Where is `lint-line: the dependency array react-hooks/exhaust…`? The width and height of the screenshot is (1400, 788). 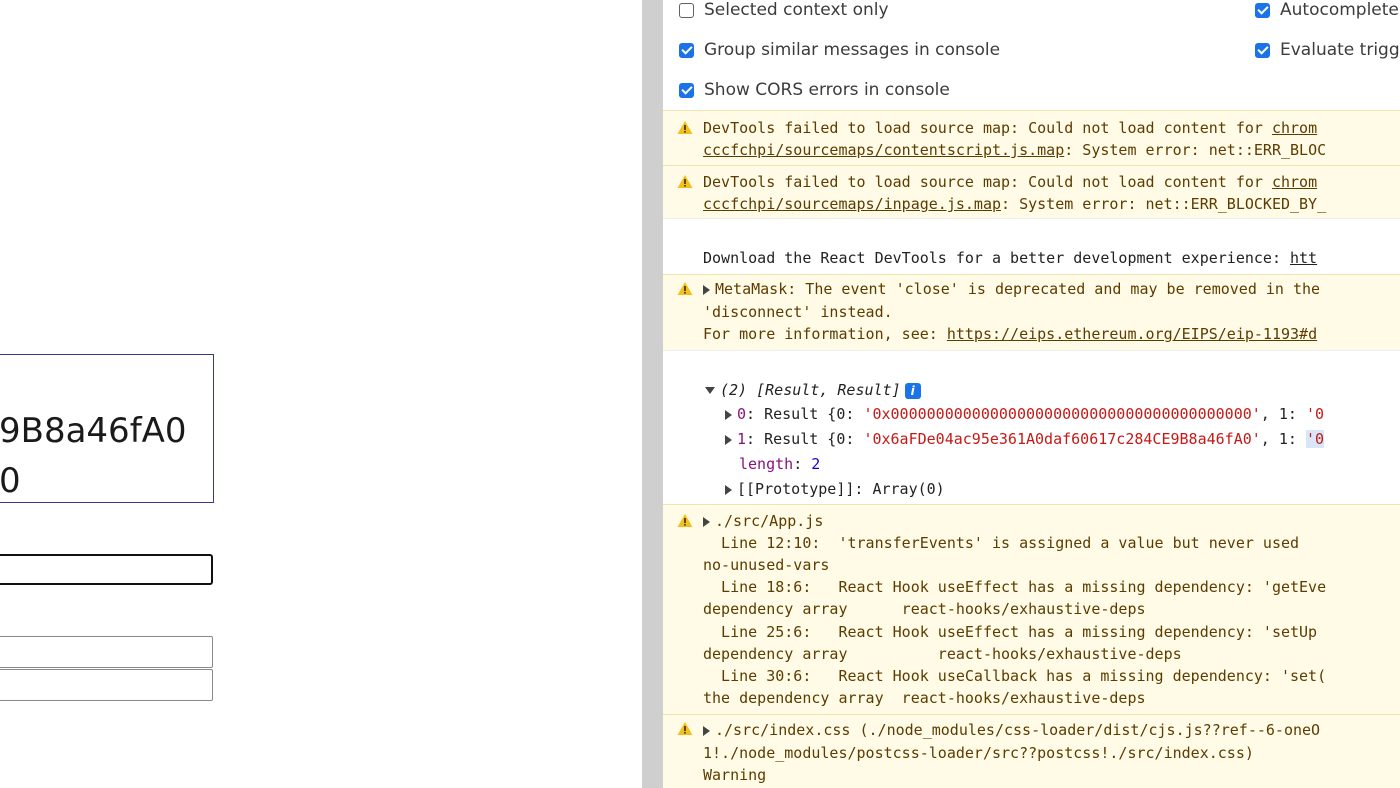
lint-line: the dependency array react-hooks/exhaust… is located at coordinates (924, 698).